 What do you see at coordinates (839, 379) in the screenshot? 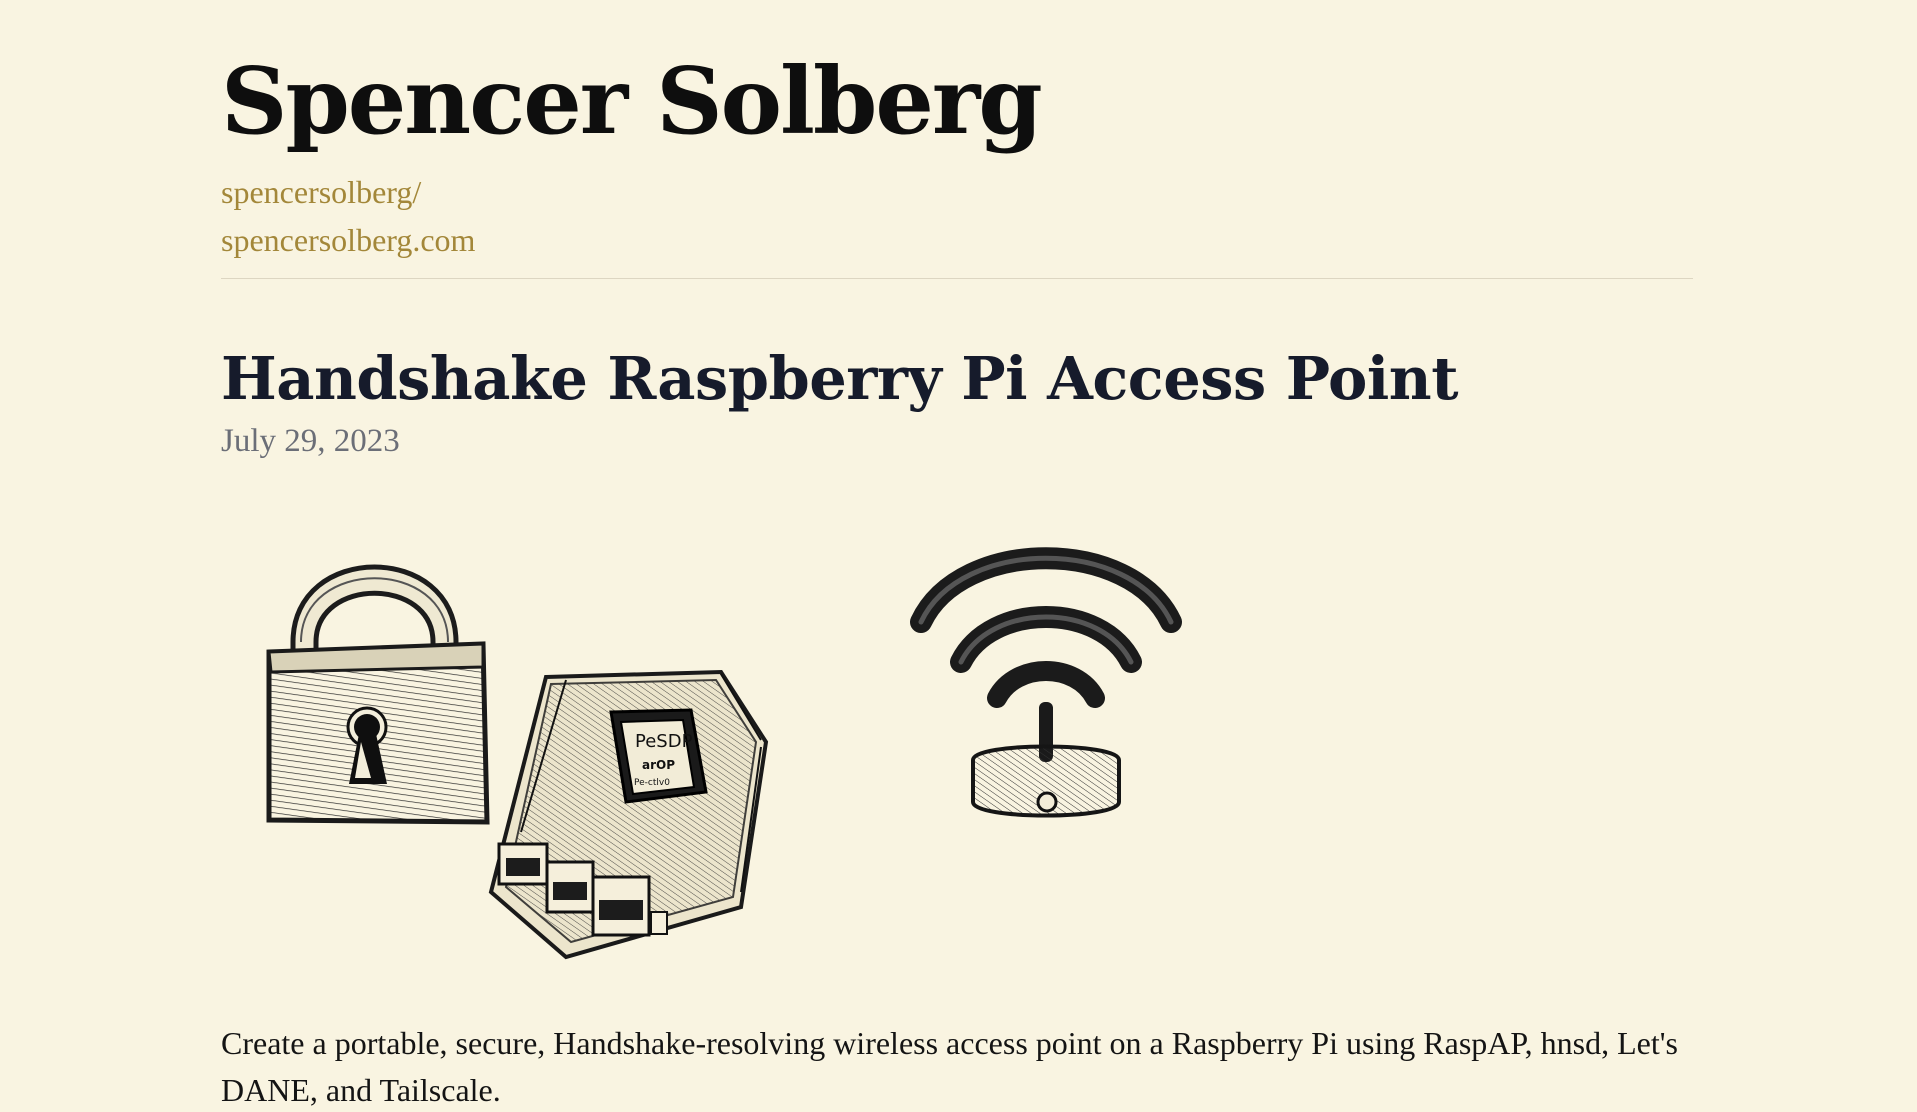
I see `post-title: Handshake Raspberry Pi Access Point` at bounding box center [839, 379].